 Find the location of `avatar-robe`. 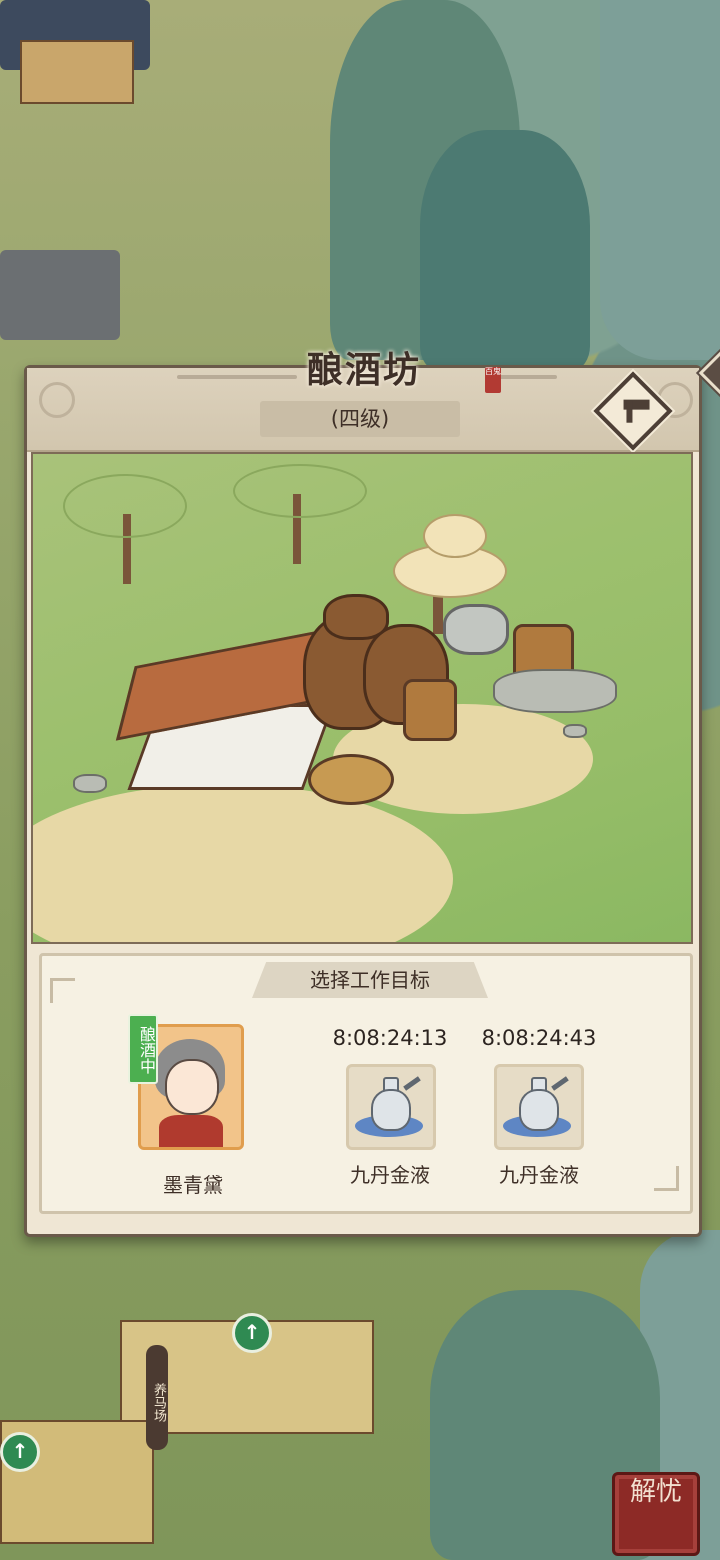

avatar-robe is located at coordinates (191, 1131).